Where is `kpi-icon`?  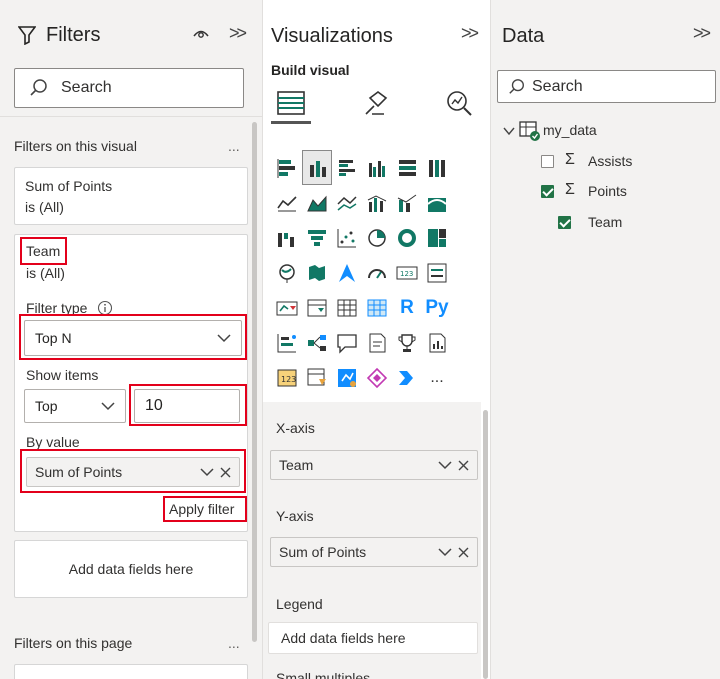 kpi-icon is located at coordinates (287, 307).